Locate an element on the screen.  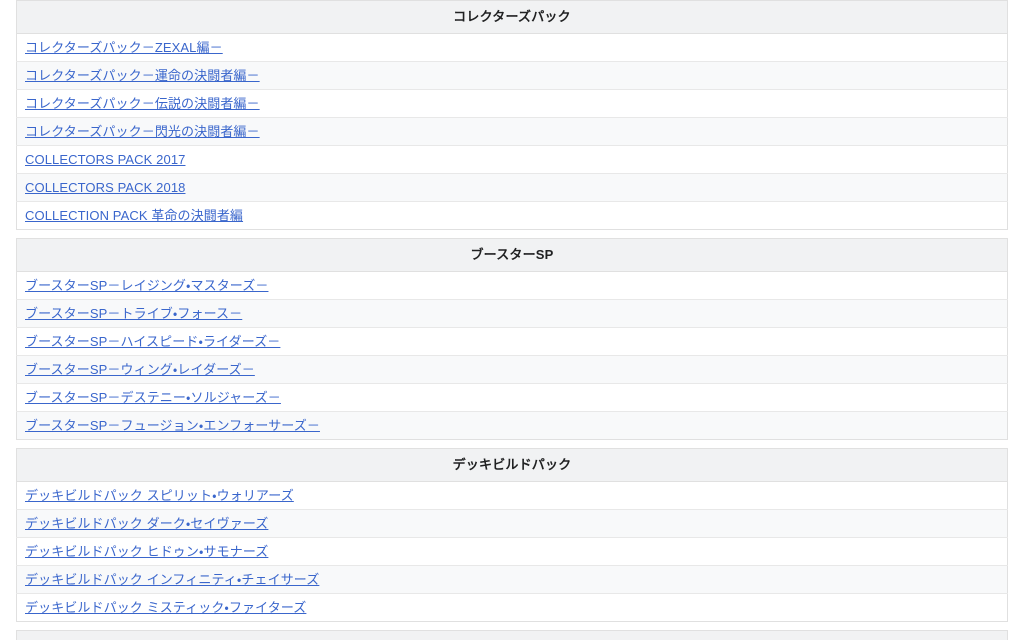
section-header-row: ブースターSP is located at coordinates (512, 255).